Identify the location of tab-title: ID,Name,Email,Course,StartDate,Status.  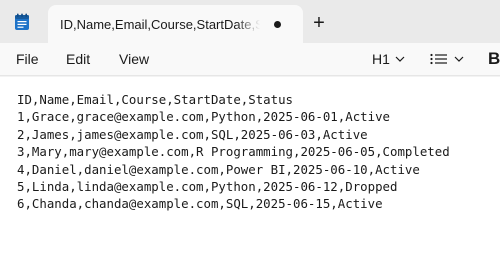
(160, 24).